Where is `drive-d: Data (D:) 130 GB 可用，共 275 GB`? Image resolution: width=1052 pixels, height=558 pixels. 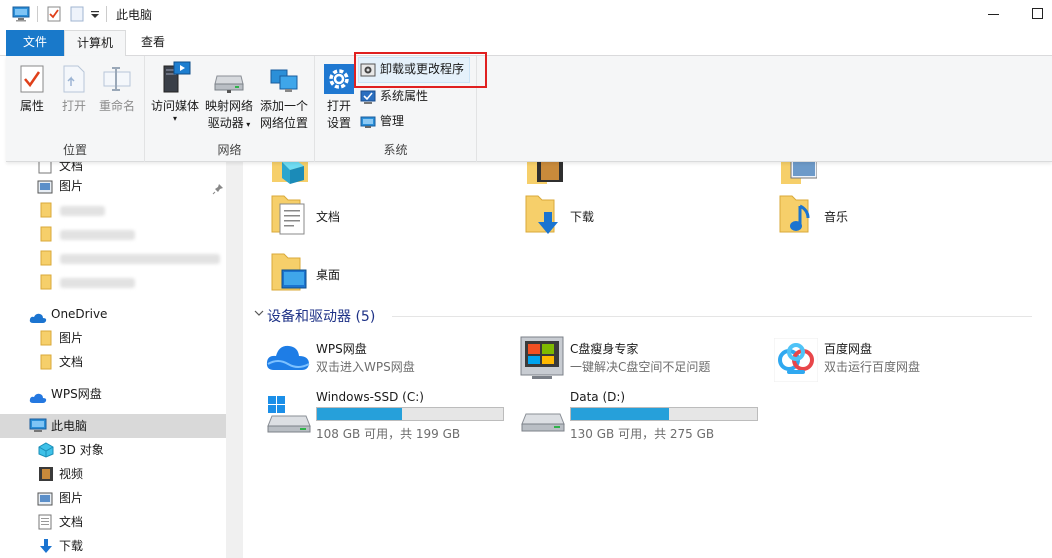
drive-d: Data (D:) 130 GB 可用，共 275 GB is located at coordinates (645, 416).